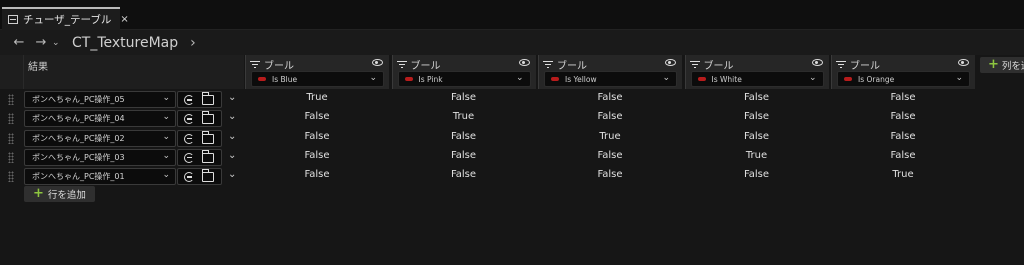 The width and height of the screenshot is (1024, 265). I want to click on column-header: ブール Is Pink ⌄, so click(463, 72).